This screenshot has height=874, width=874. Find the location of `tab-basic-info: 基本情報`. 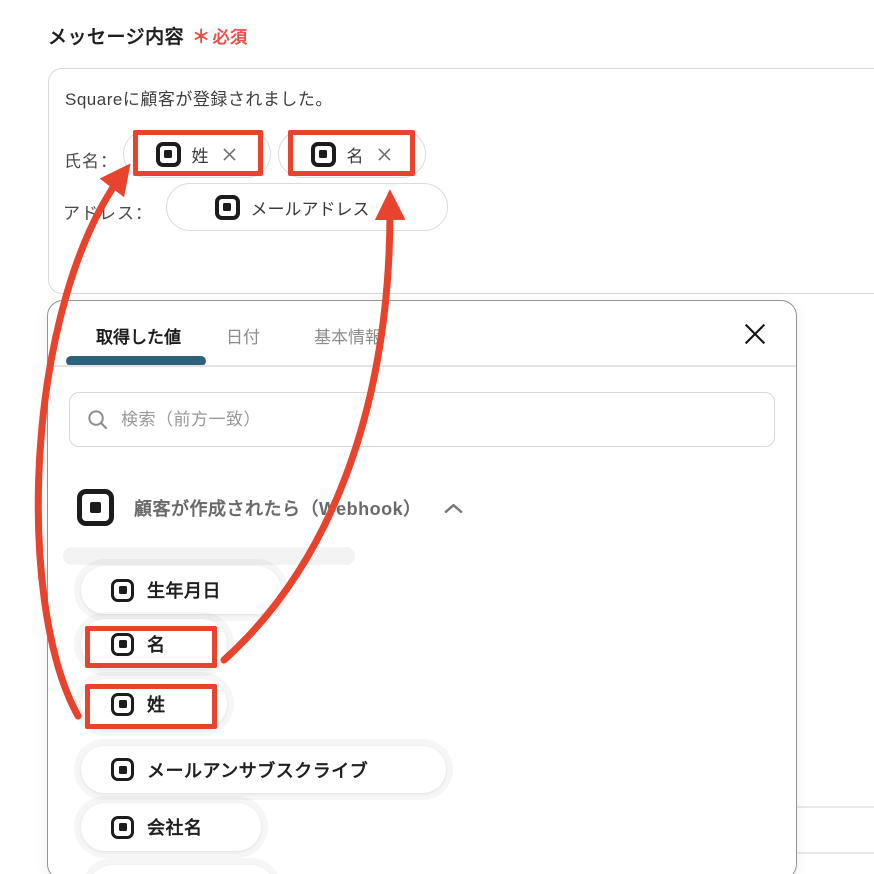

tab-basic-info: 基本情報 is located at coordinates (348, 335).